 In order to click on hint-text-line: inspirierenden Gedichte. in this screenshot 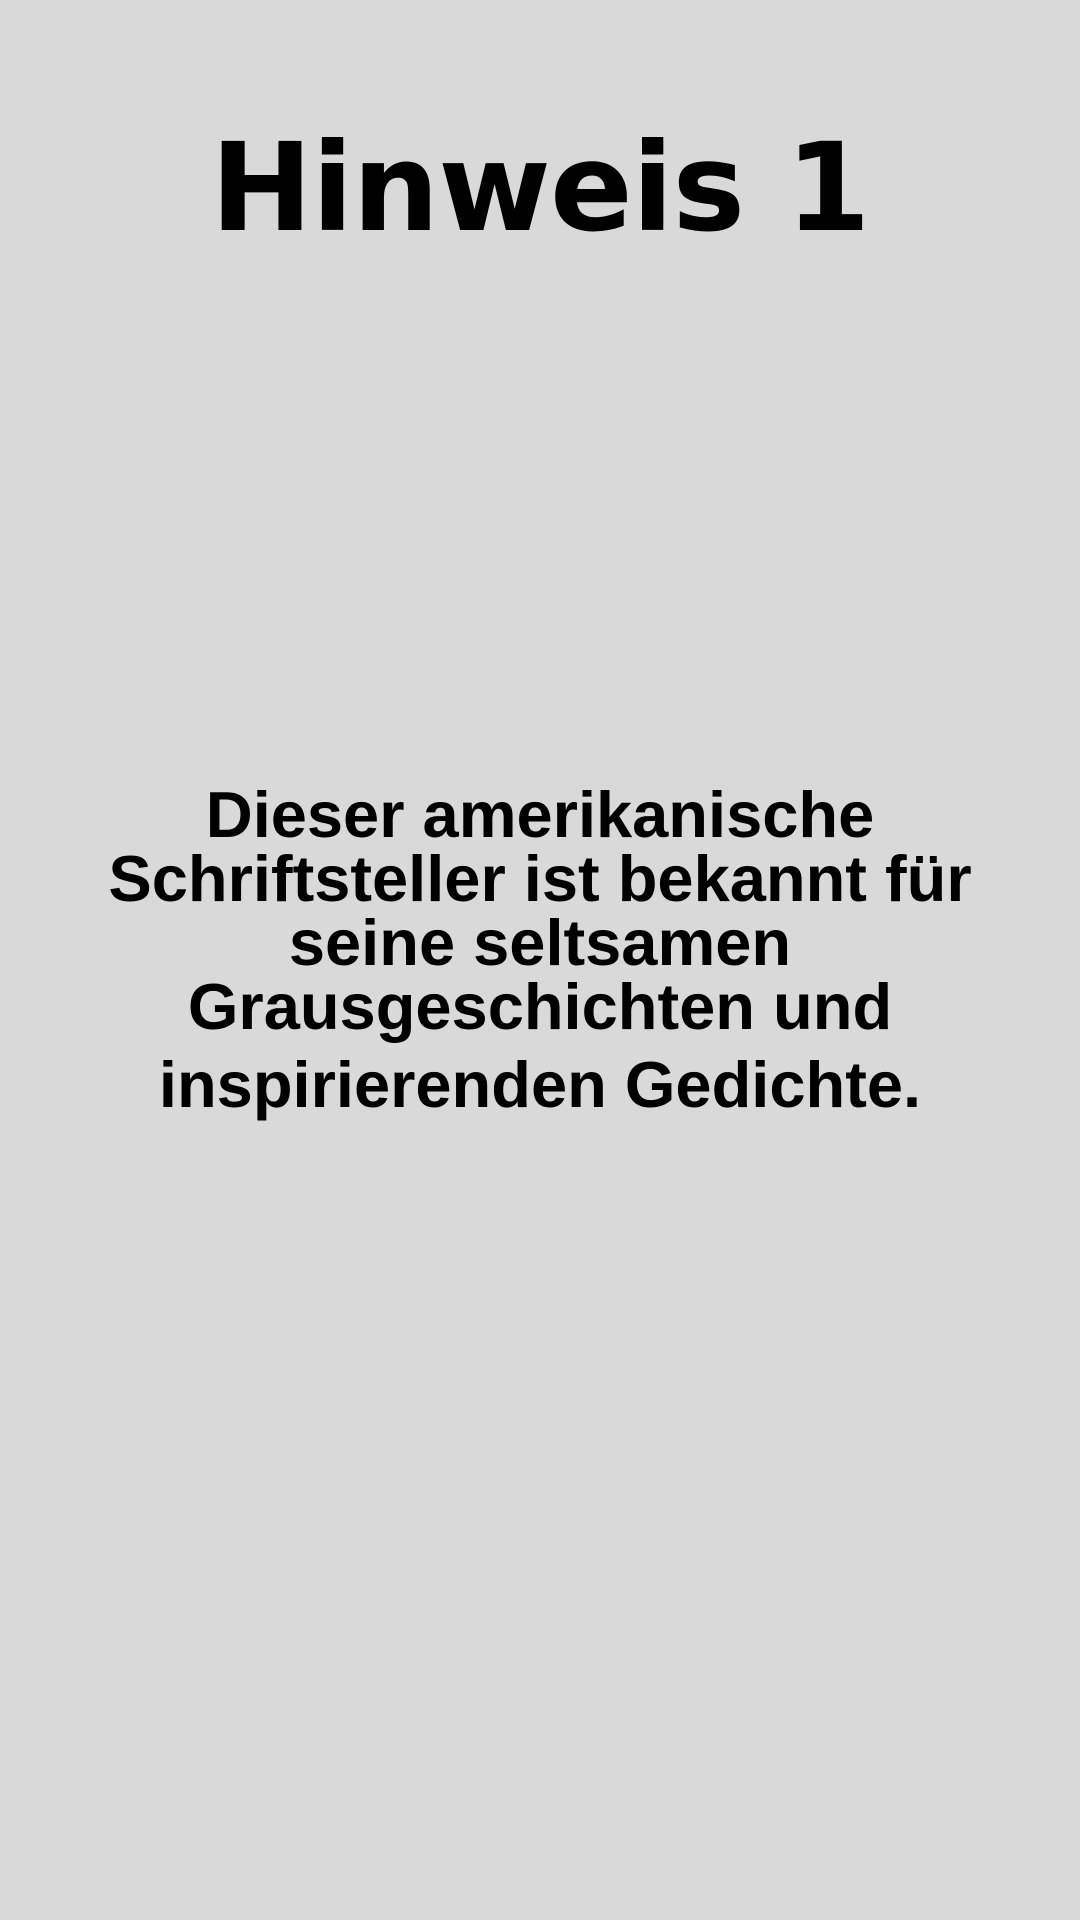, I will do `click(540, 1084)`.